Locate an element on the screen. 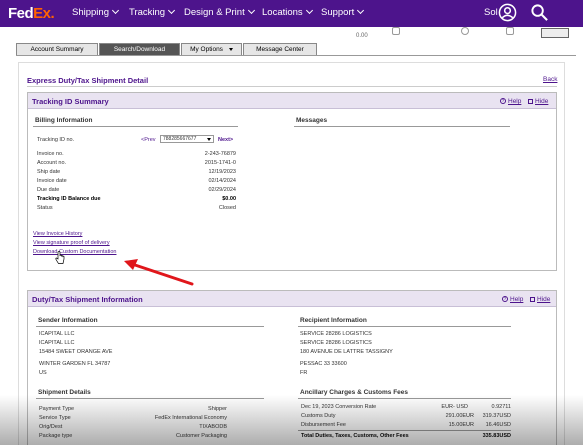 The width and height of the screenshot is (583, 445). package-type-value: Customer Packaging is located at coordinates (201, 436).